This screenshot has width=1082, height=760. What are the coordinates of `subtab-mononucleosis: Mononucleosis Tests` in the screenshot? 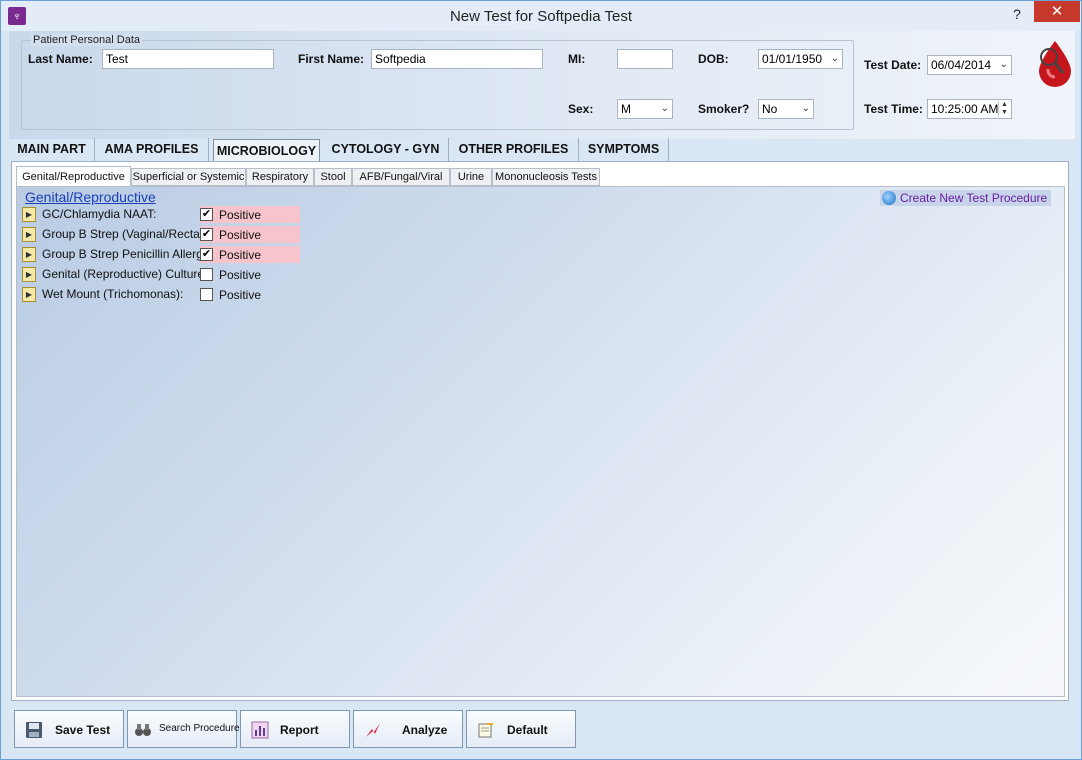 It's located at (546, 177).